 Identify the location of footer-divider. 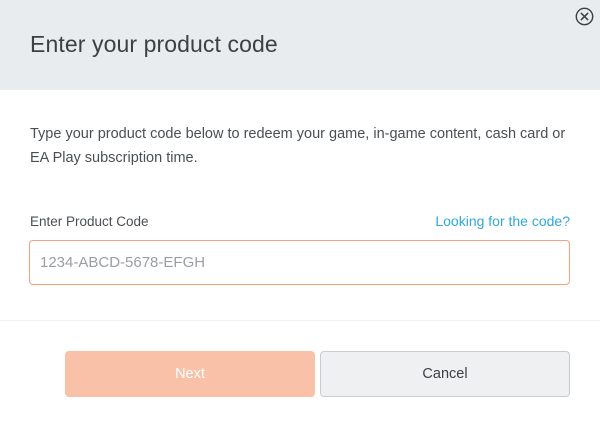
(300, 320).